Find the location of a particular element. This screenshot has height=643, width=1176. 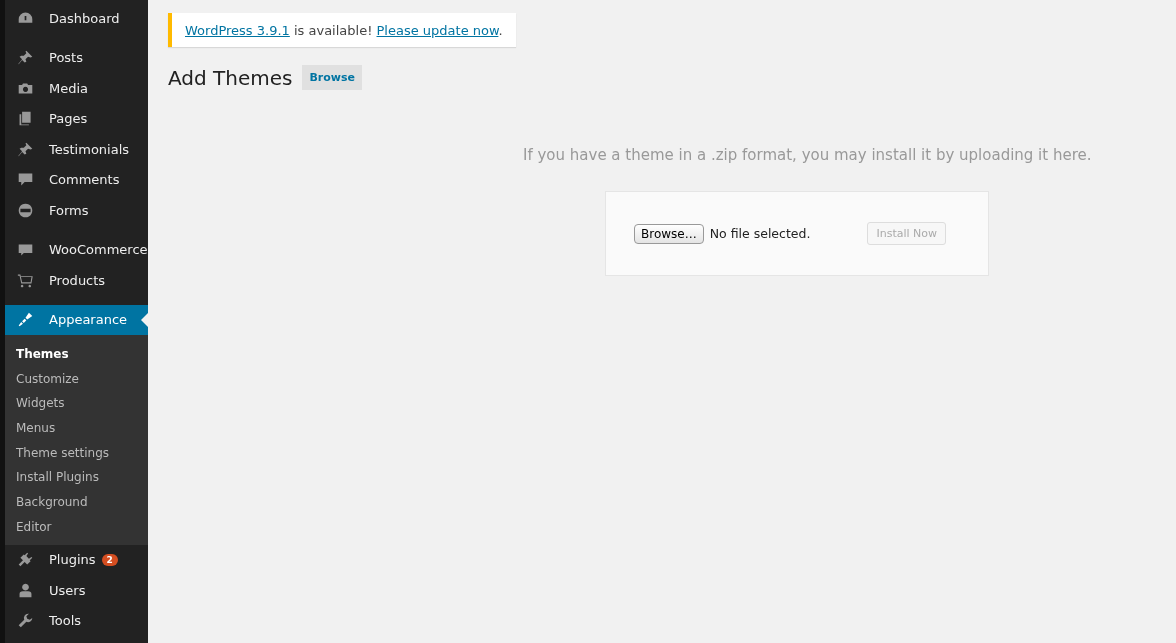

submenu-item: Editor is located at coordinates (76, 527).